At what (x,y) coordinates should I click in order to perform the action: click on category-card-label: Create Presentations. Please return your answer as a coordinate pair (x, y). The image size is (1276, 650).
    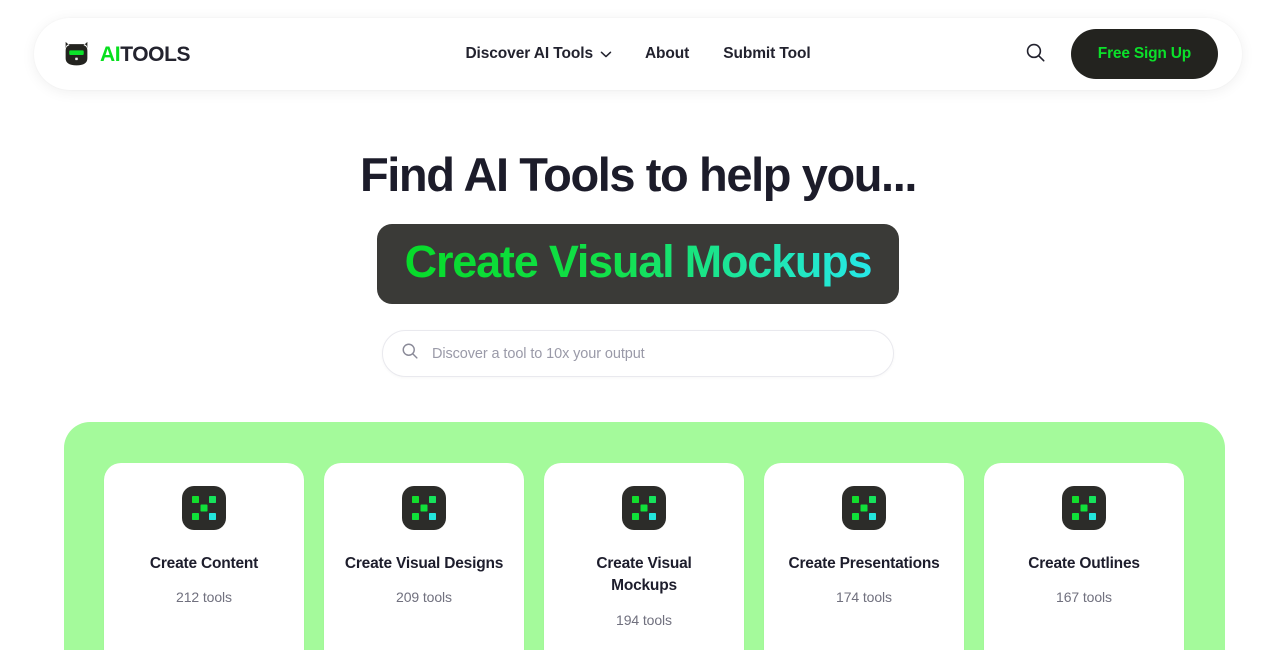
    Looking at the image, I should click on (864, 563).